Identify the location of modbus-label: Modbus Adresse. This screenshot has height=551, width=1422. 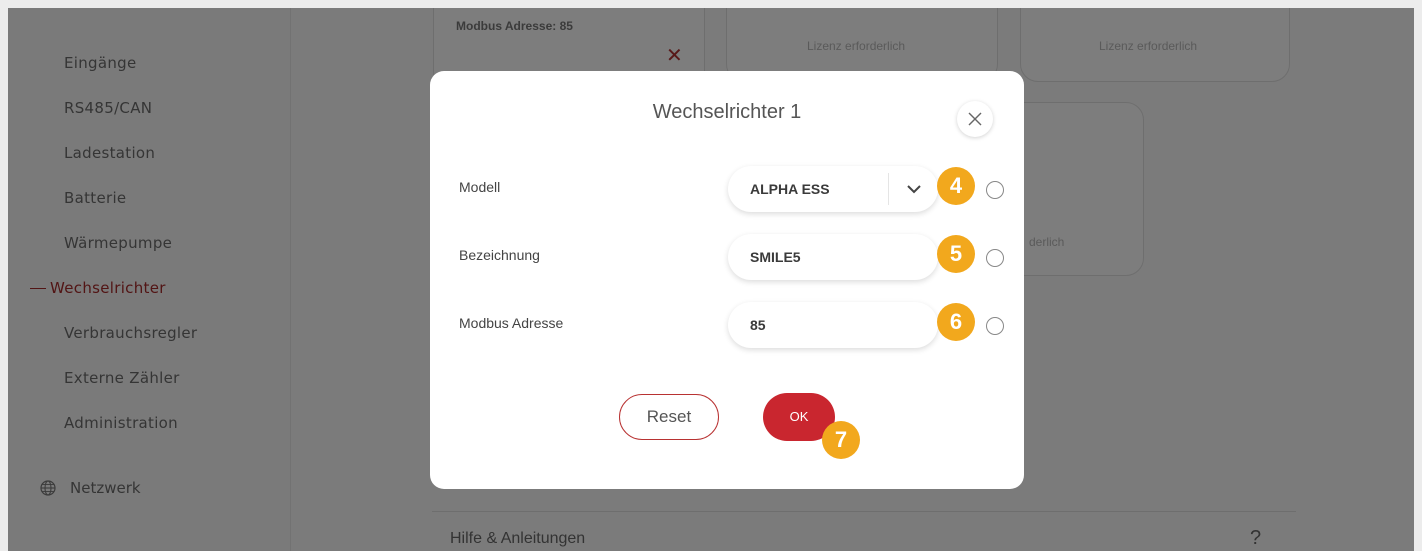
(511, 323).